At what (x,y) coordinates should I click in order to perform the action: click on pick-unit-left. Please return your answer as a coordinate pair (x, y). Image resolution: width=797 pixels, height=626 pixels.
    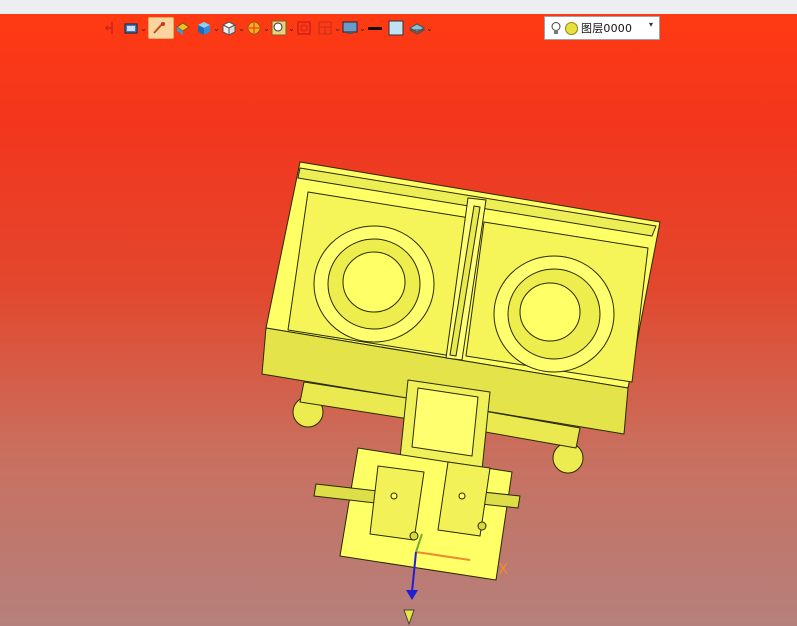
    Looking at the image, I should click on (397, 503).